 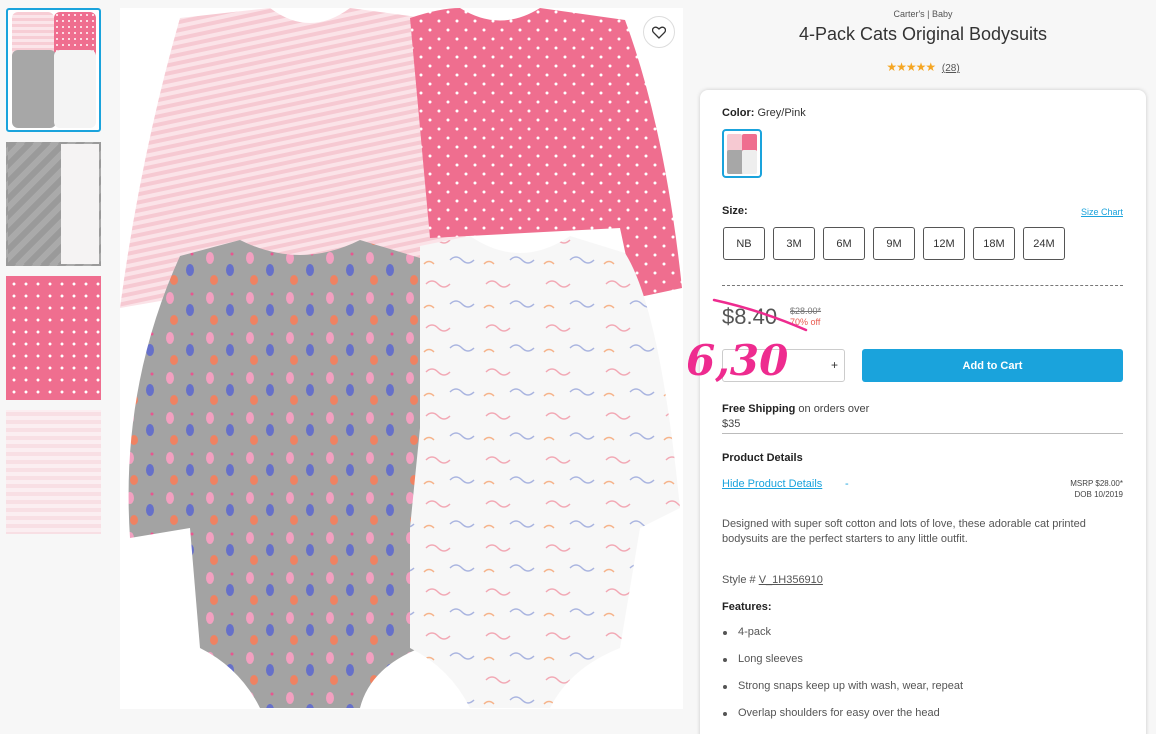 I want to click on size-label: Size:, so click(x=735, y=211).